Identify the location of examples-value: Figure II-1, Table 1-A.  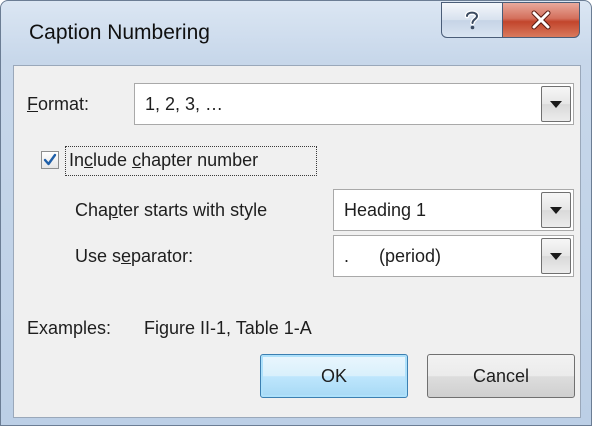
(228, 328).